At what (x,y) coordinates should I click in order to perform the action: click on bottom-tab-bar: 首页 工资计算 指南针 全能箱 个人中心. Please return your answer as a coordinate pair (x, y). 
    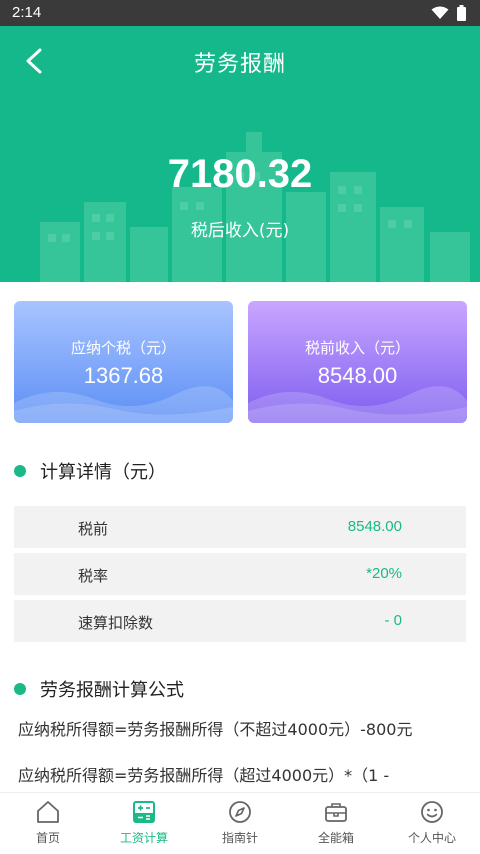
    Looking at the image, I should click on (240, 823).